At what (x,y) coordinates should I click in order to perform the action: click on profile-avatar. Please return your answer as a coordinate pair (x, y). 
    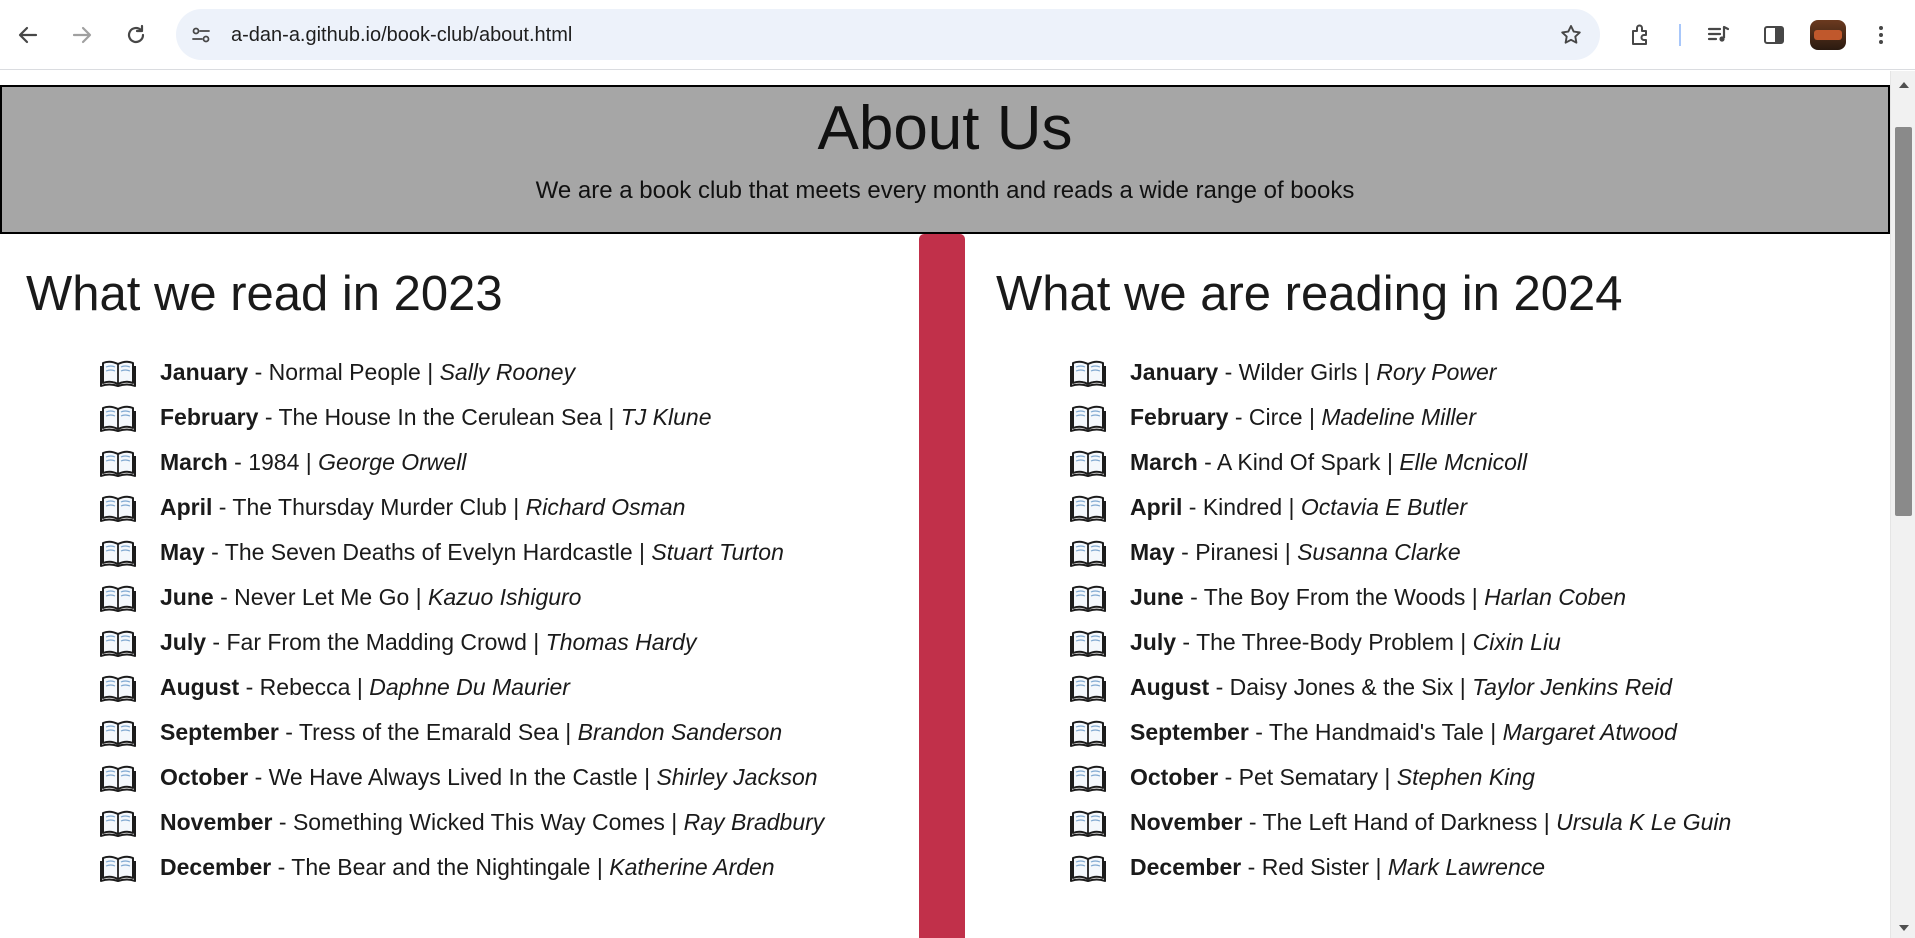
    Looking at the image, I should click on (1828, 35).